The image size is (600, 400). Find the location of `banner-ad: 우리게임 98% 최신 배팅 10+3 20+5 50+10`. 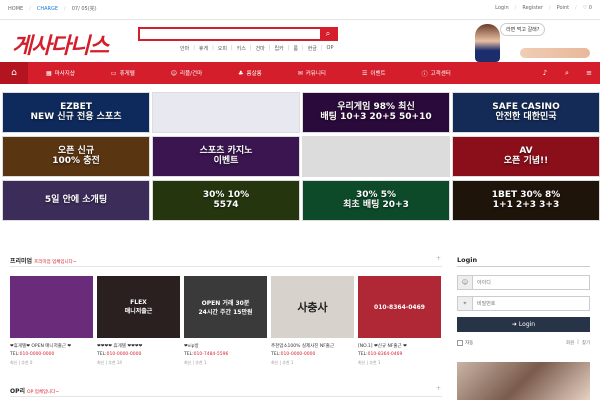

banner-ad: 우리게임 98% 최신 배팅 10+3 20+5 50+10 is located at coordinates (376, 112).